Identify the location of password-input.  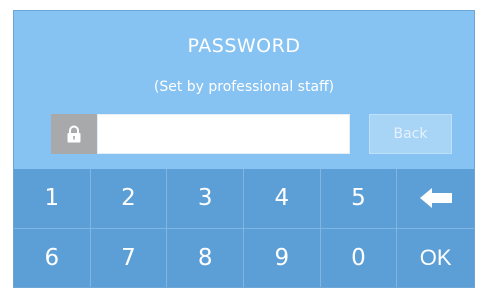
(223, 134).